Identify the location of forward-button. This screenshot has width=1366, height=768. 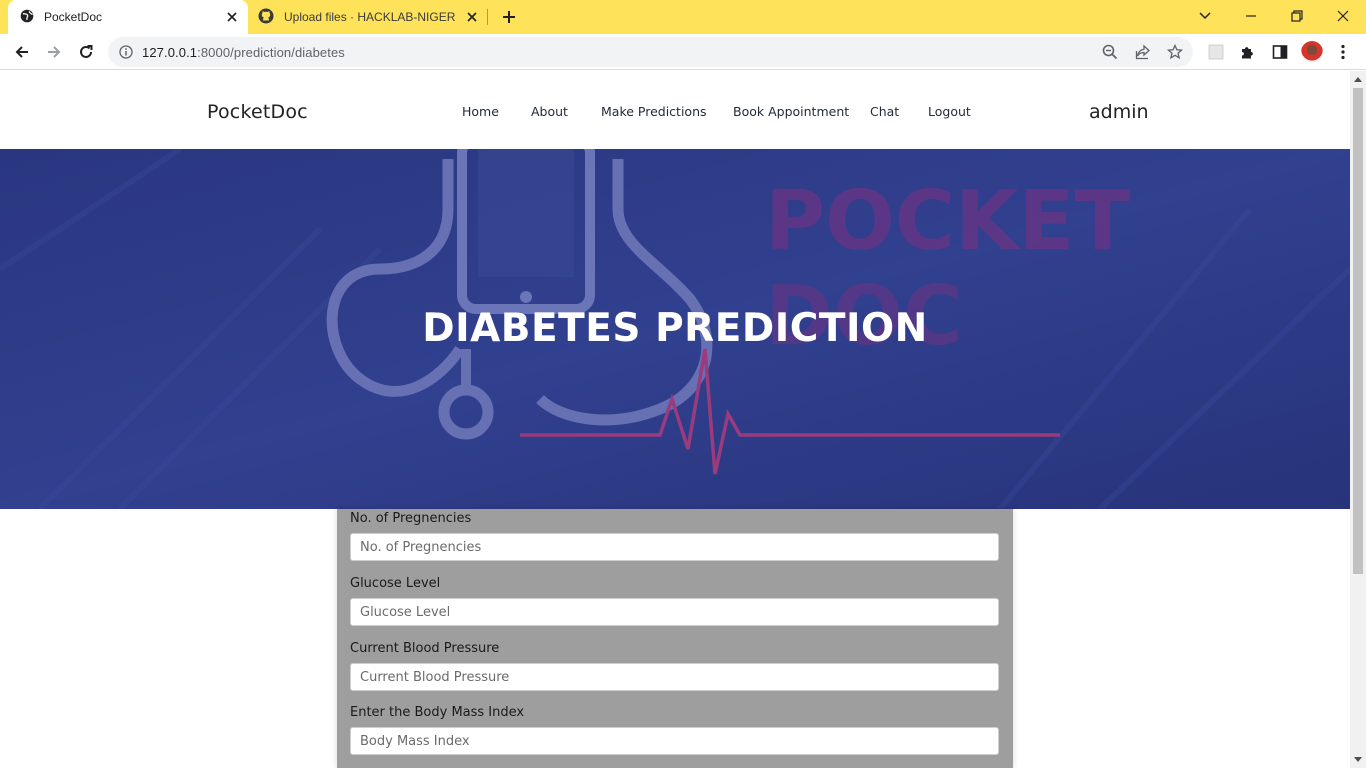
(54, 52).